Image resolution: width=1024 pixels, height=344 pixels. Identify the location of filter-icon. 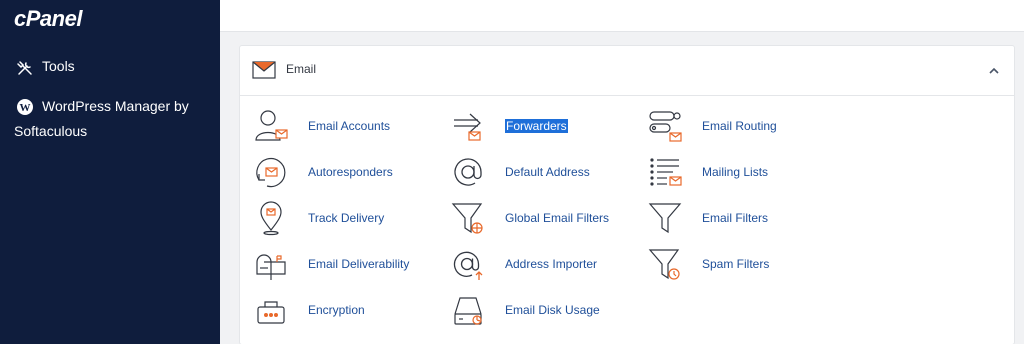
(665, 218).